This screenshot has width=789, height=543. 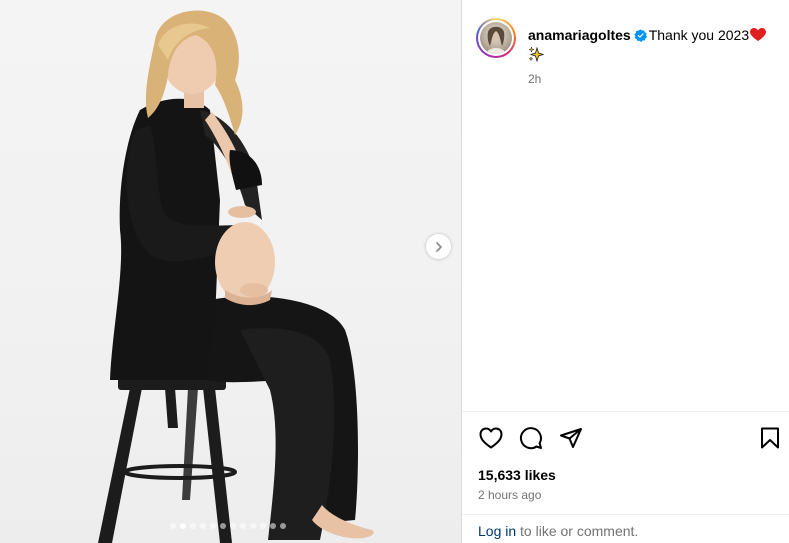 What do you see at coordinates (758, 34) in the screenshot?
I see `red-heart-emoji` at bounding box center [758, 34].